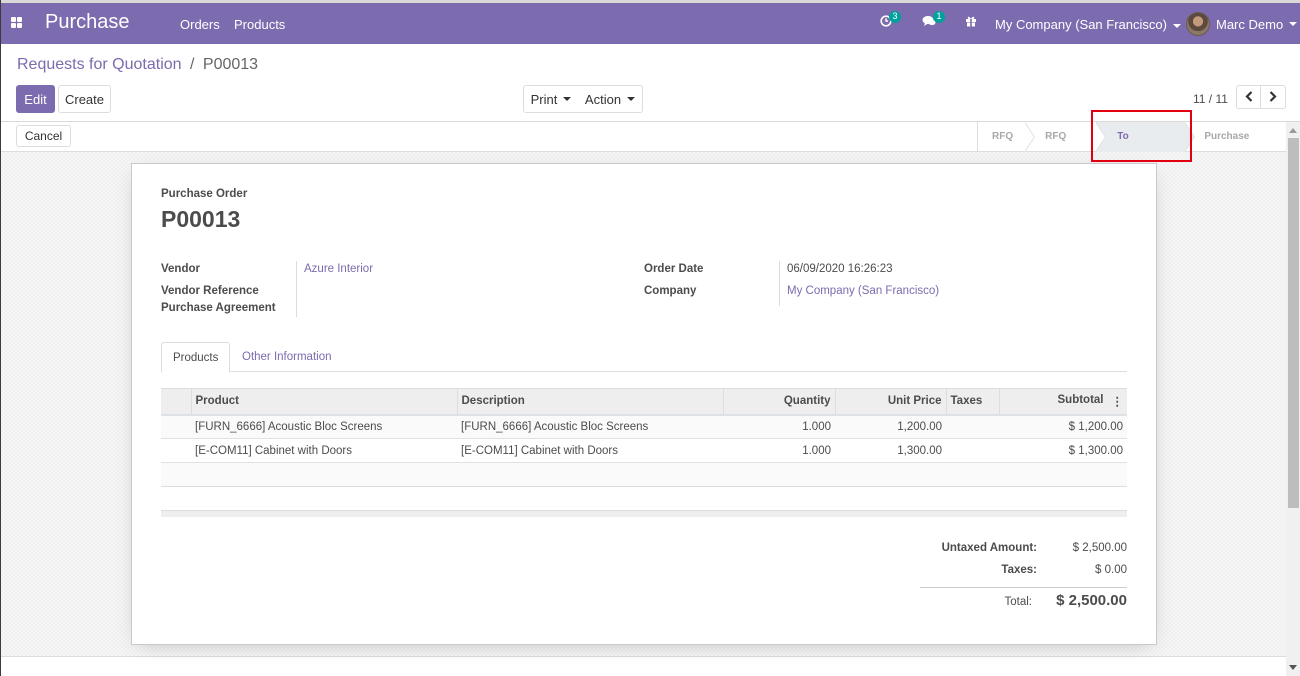 The width and height of the screenshot is (1300, 676). What do you see at coordinates (17, 23) in the screenshot?
I see `apps-menu-icon` at bounding box center [17, 23].